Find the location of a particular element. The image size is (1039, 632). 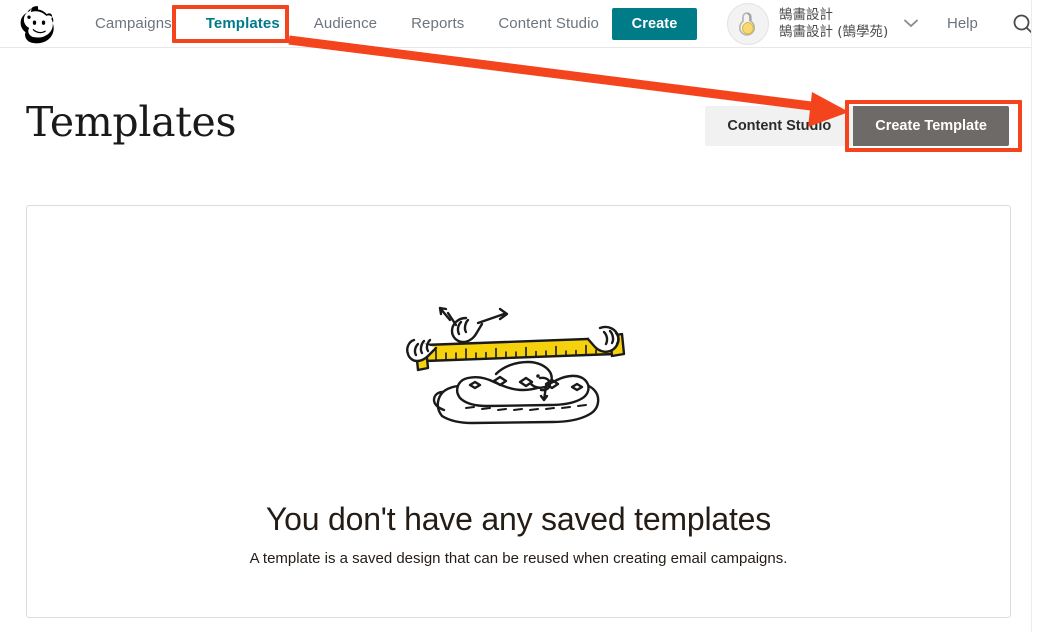

content-studio-button: Content Studio is located at coordinates (779, 126).